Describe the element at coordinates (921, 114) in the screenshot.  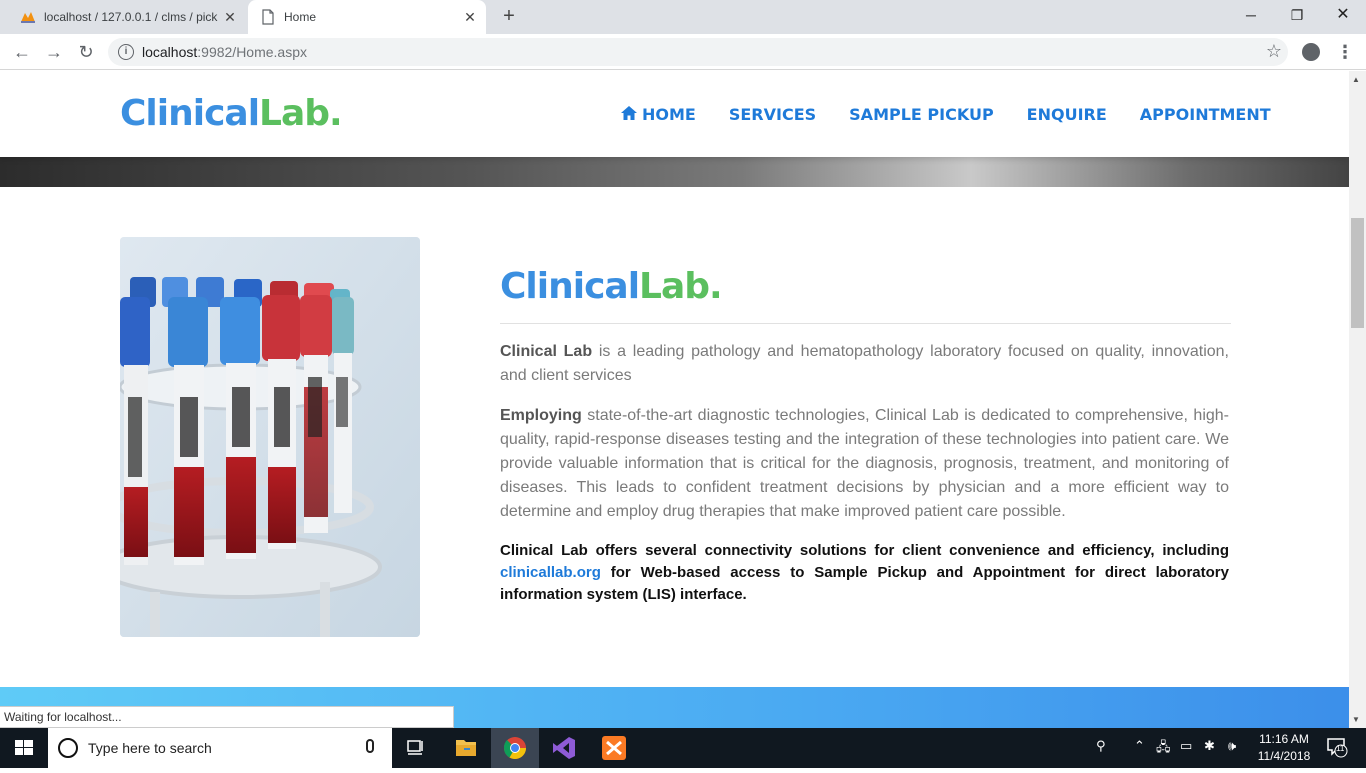
I see `nav-sample-pickup: SAMPLE PICKUP` at that location.